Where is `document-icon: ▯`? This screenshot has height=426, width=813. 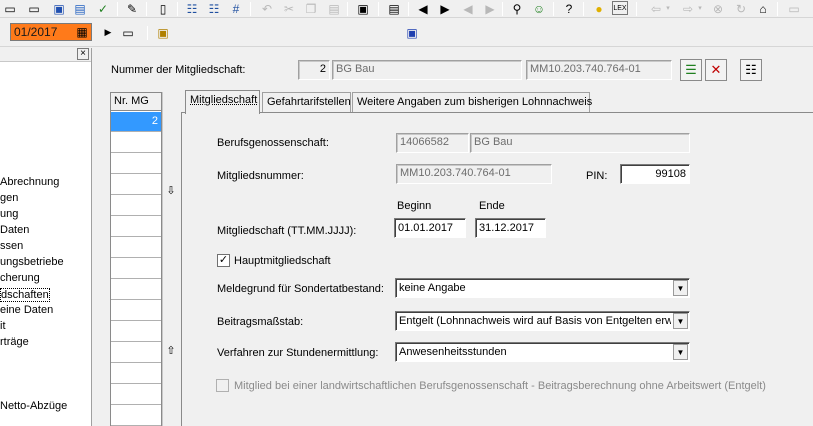 document-icon: ▯ is located at coordinates (163, 8).